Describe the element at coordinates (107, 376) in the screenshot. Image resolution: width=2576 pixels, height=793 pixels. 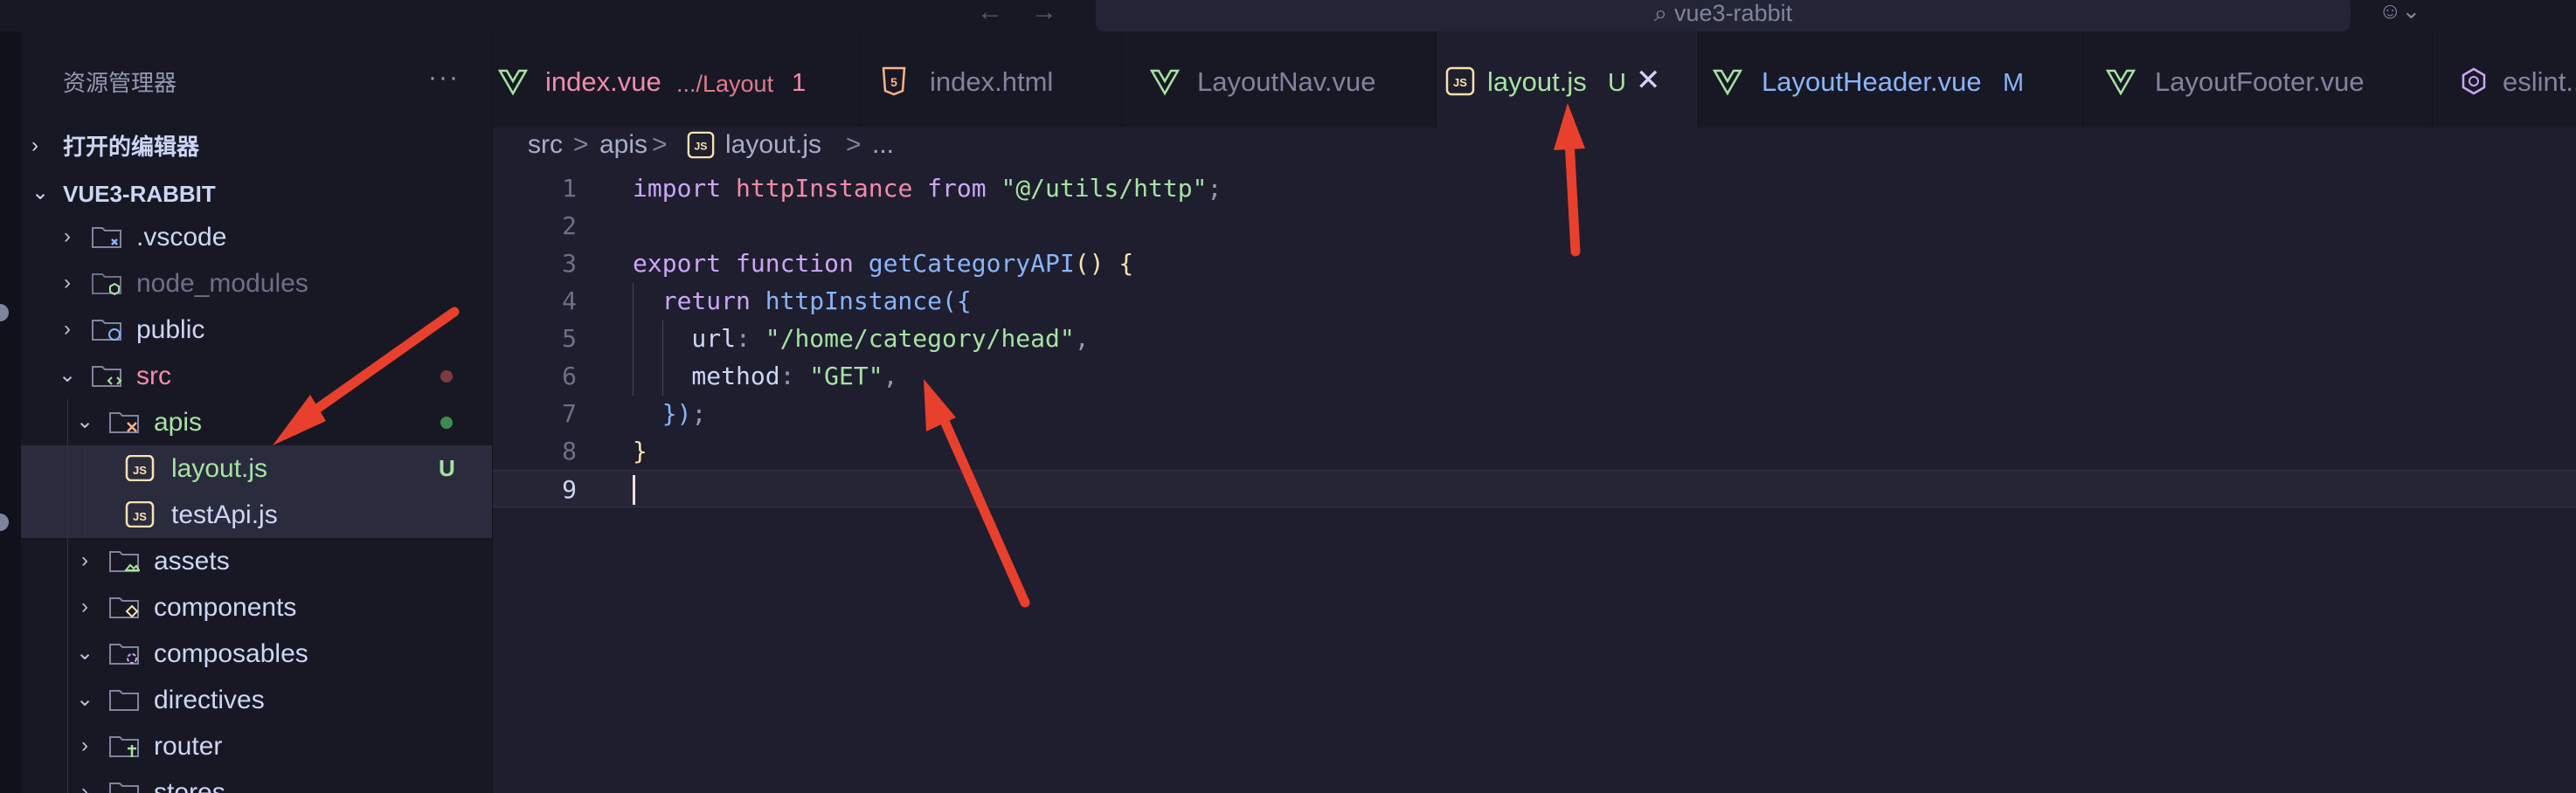
I see `folder-src-icon` at that location.